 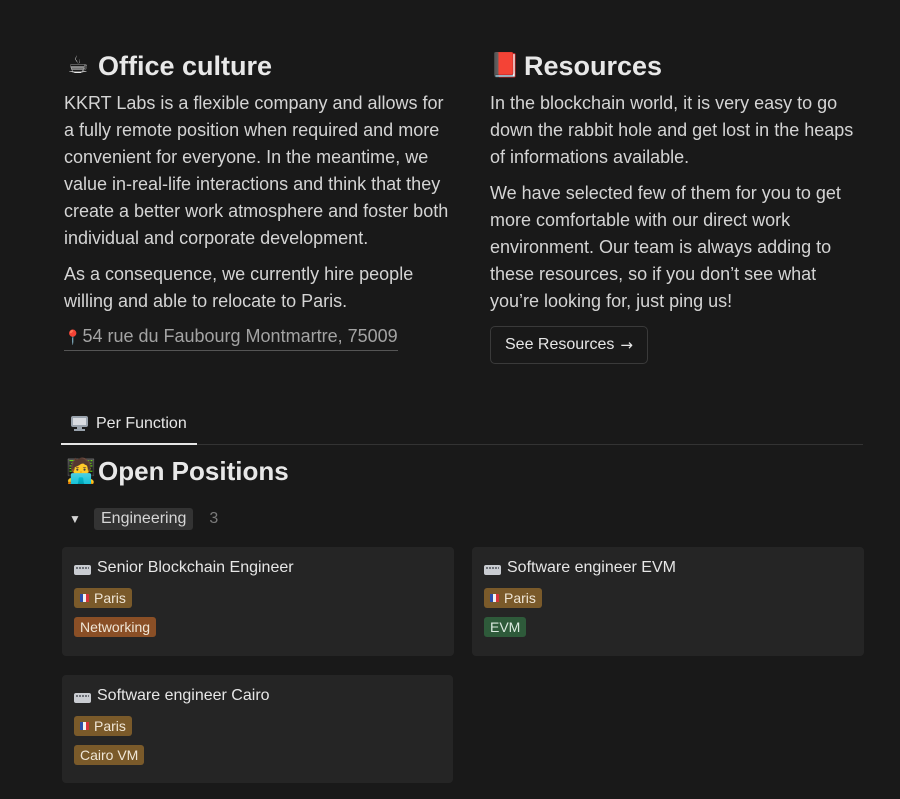 What do you see at coordinates (593, 65) in the screenshot?
I see `resources-title: Resources` at bounding box center [593, 65].